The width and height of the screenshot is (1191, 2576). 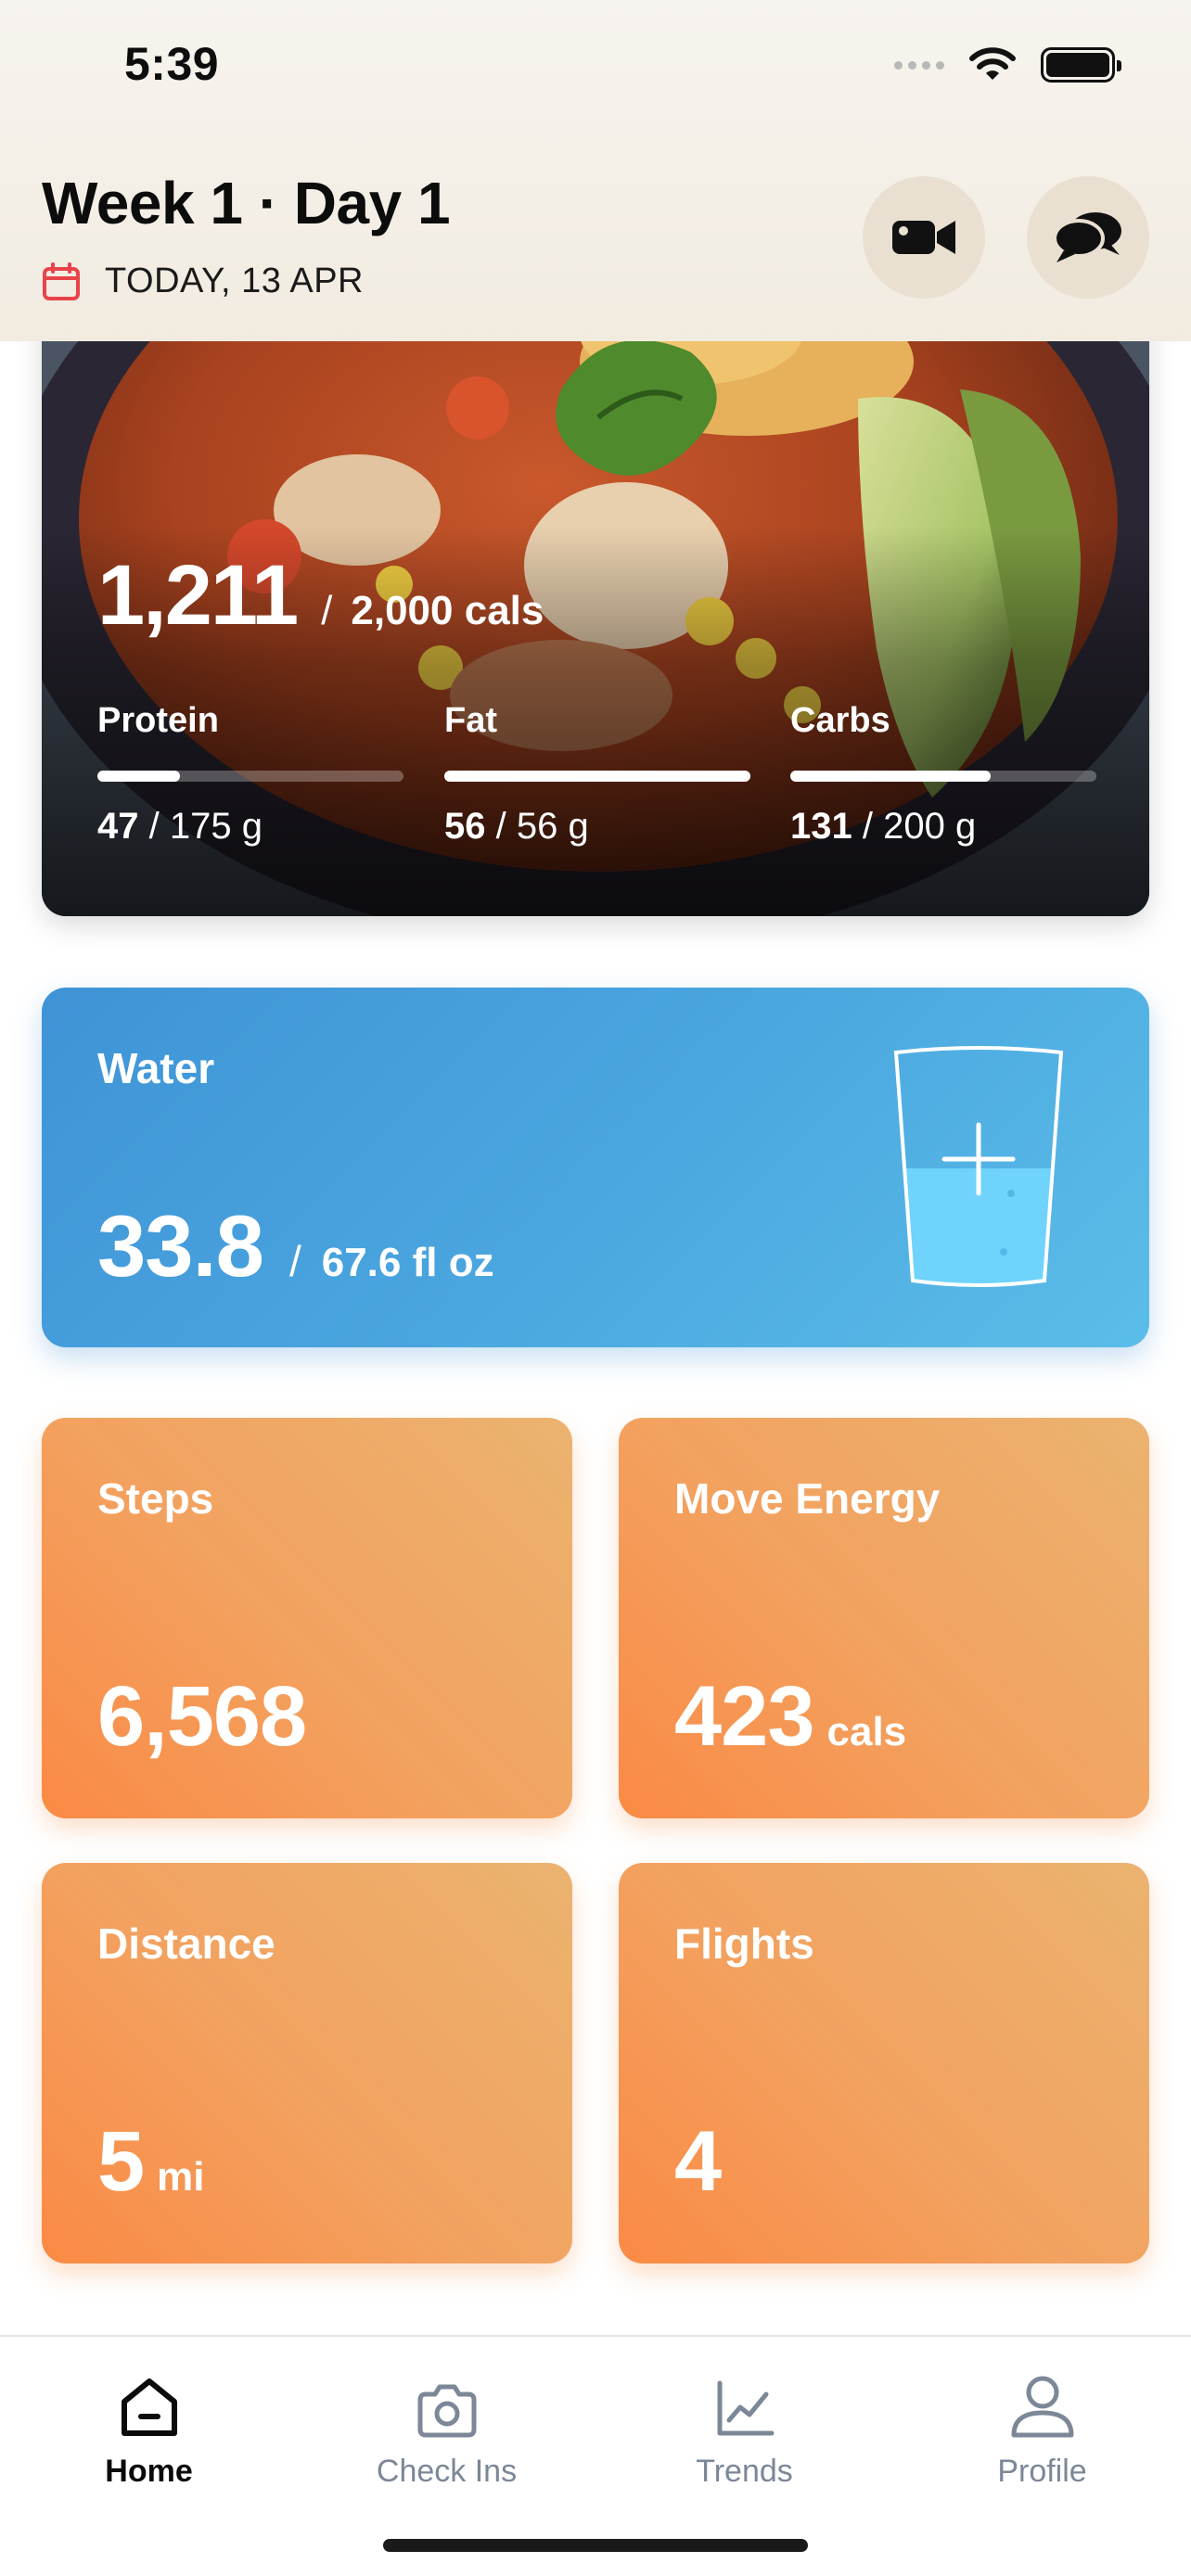 I want to click on macro-value: 47 / 175 g, so click(x=250, y=827).